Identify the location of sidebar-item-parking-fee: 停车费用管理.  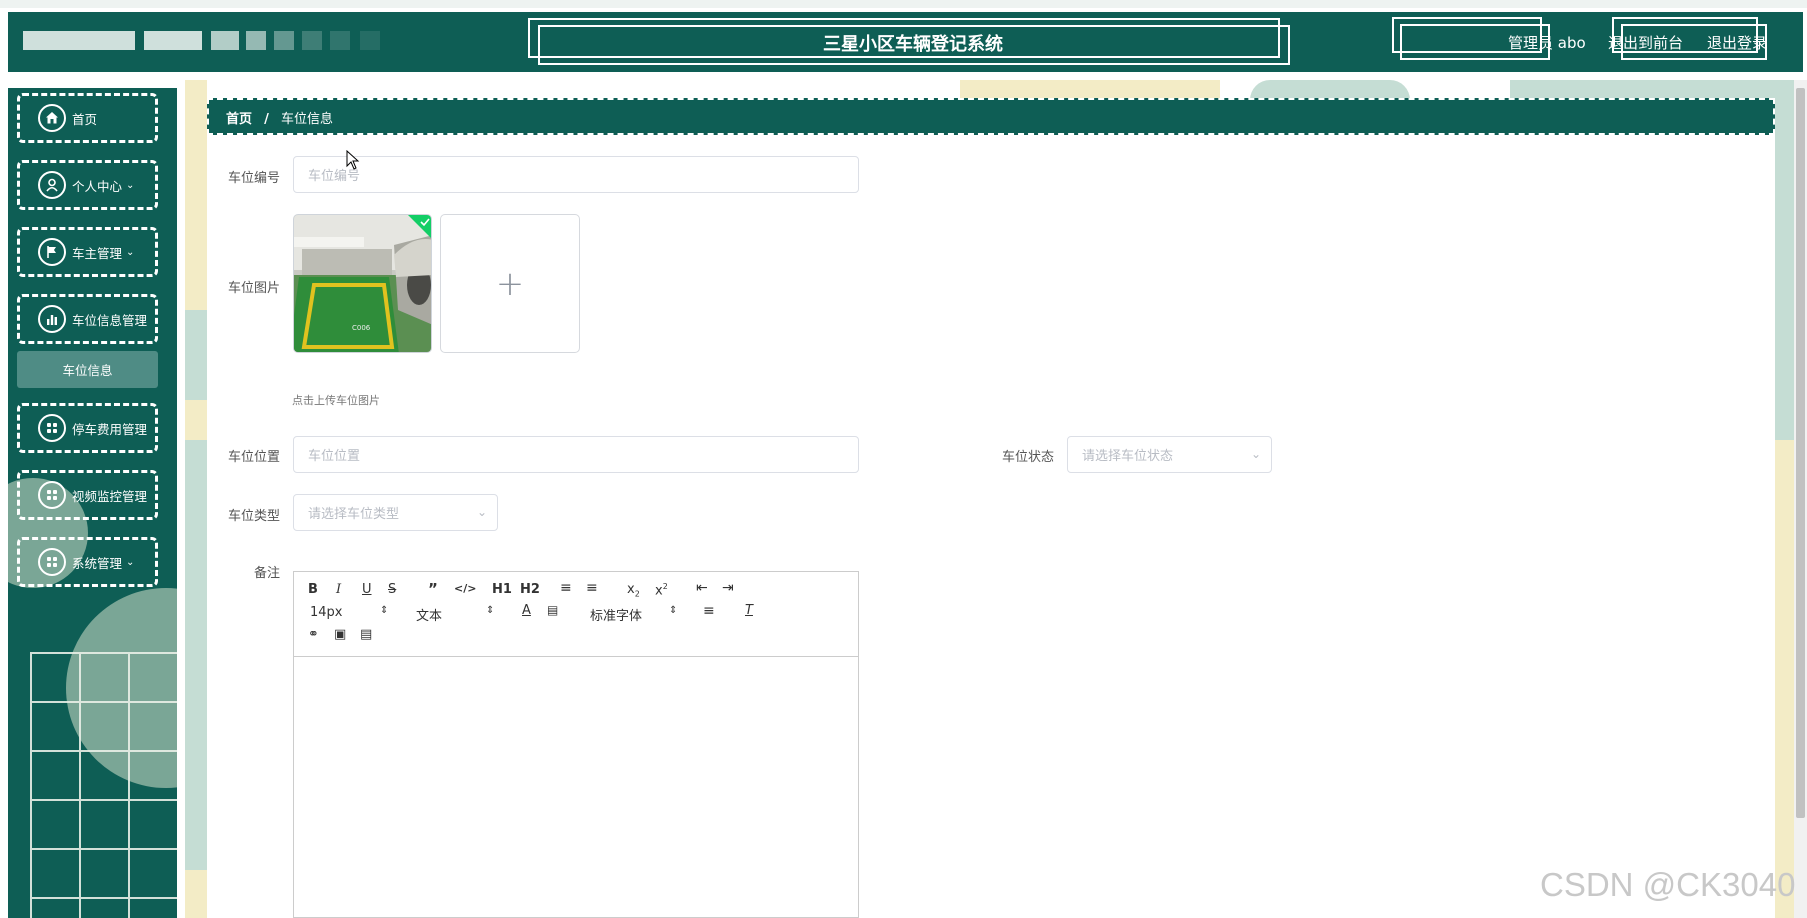
(87, 428).